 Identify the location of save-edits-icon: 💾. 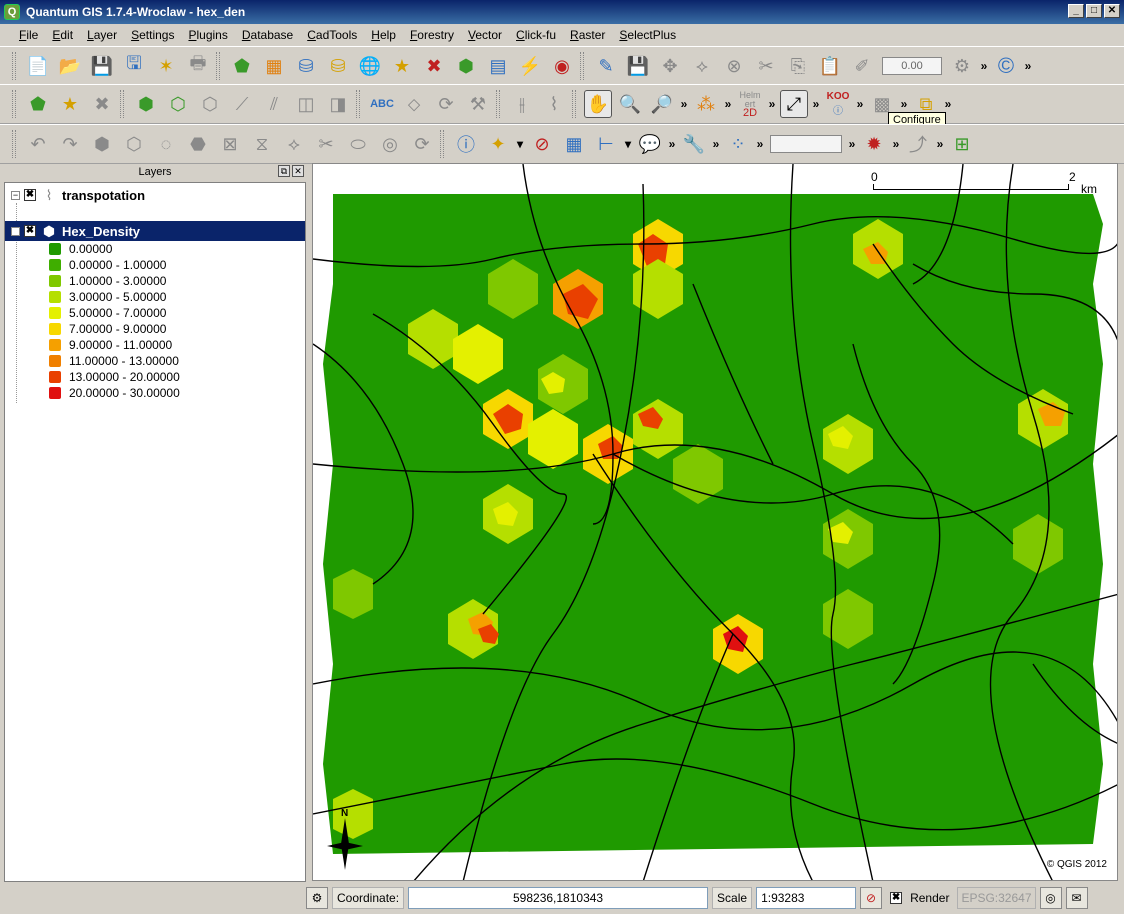
(638, 66).